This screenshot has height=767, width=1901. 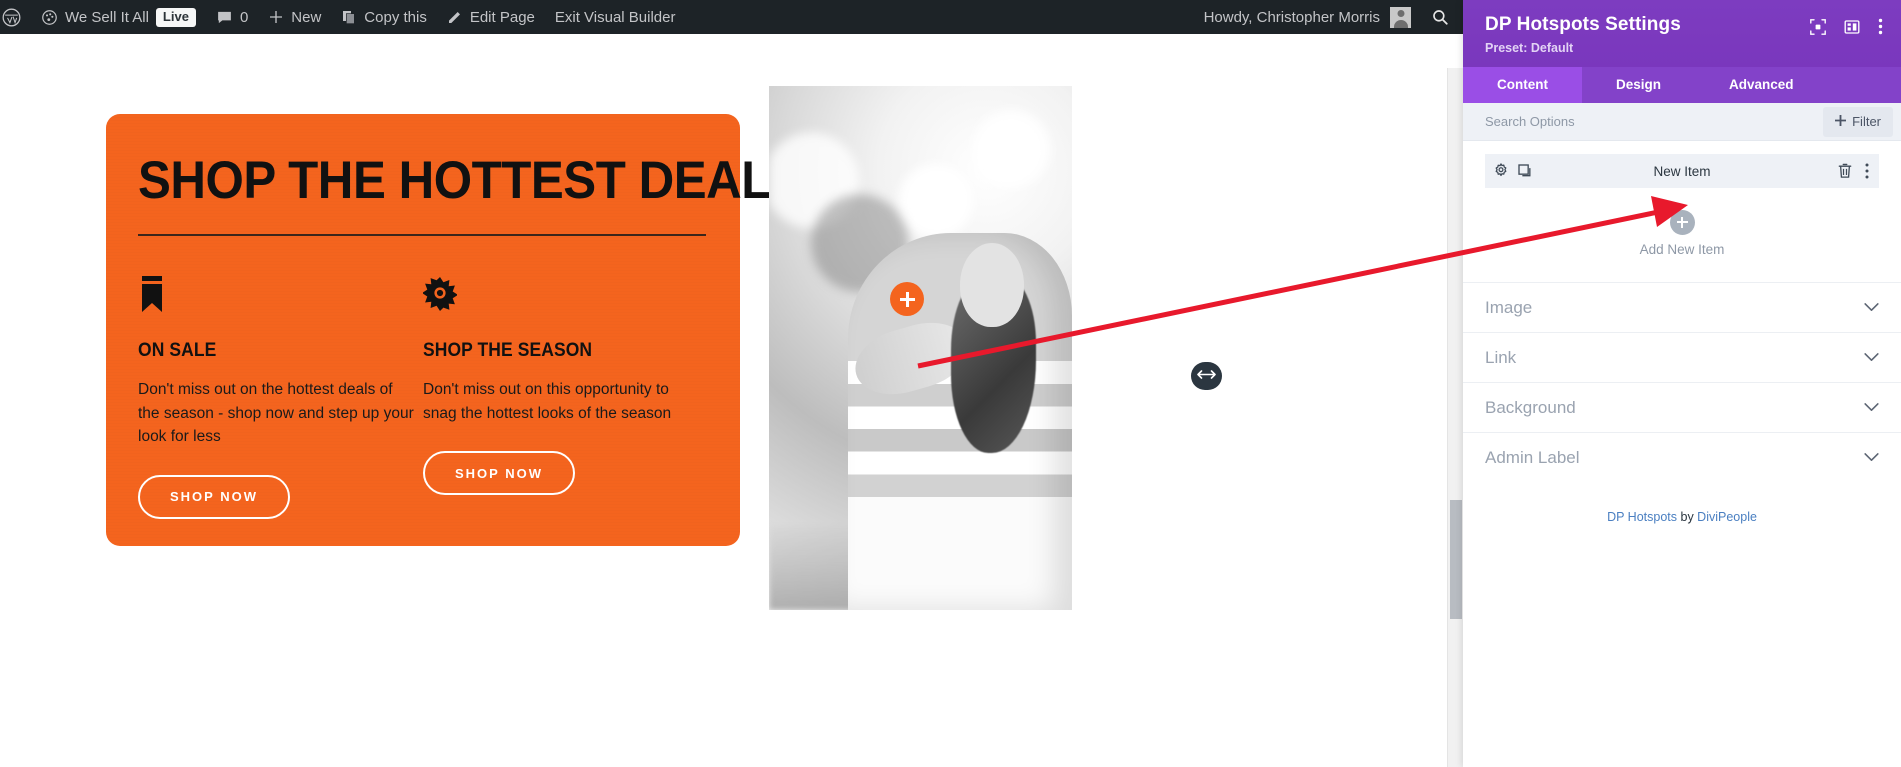 What do you see at coordinates (422, 235) in the screenshot?
I see `divider` at bounding box center [422, 235].